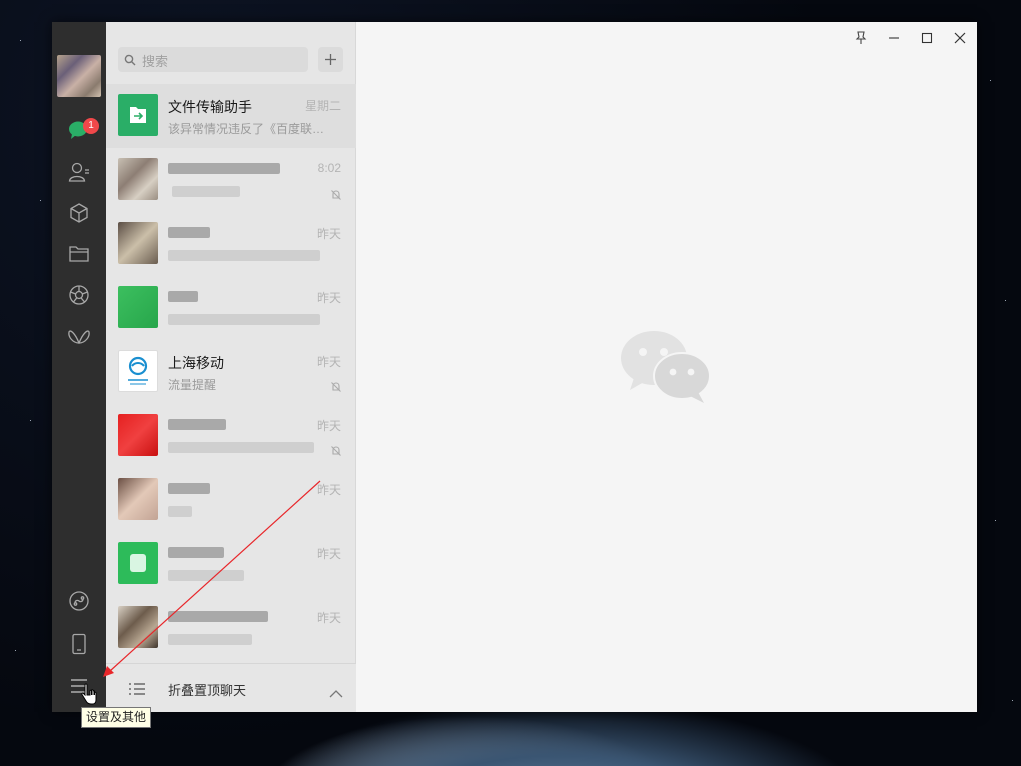 This screenshot has height=766, width=1021. What do you see at coordinates (336, 692) in the screenshot?
I see `chevron-up-icon` at bounding box center [336, 692].